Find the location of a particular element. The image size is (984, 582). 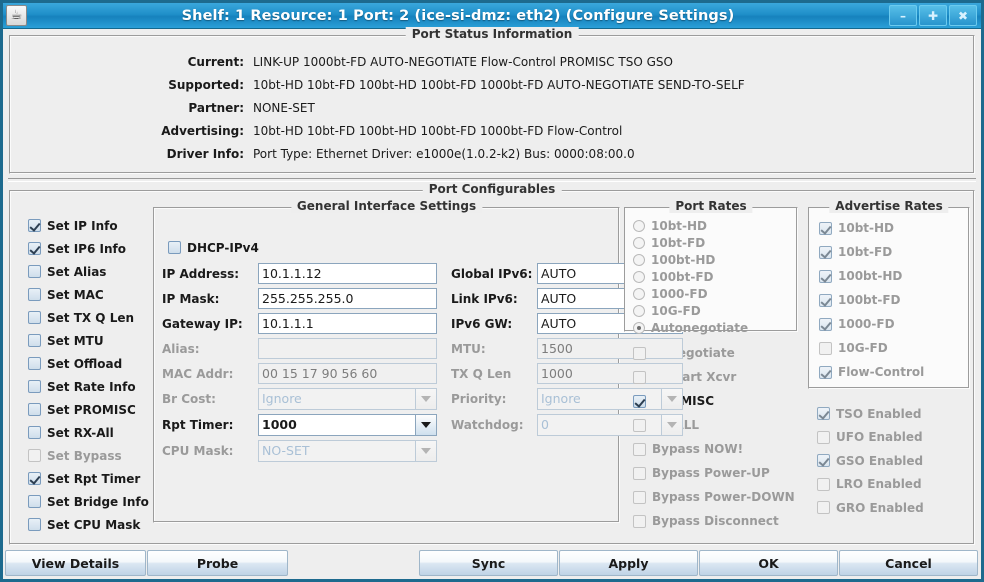

combo-cpu-mask: NO-SET is located at coordinates (347, 451).